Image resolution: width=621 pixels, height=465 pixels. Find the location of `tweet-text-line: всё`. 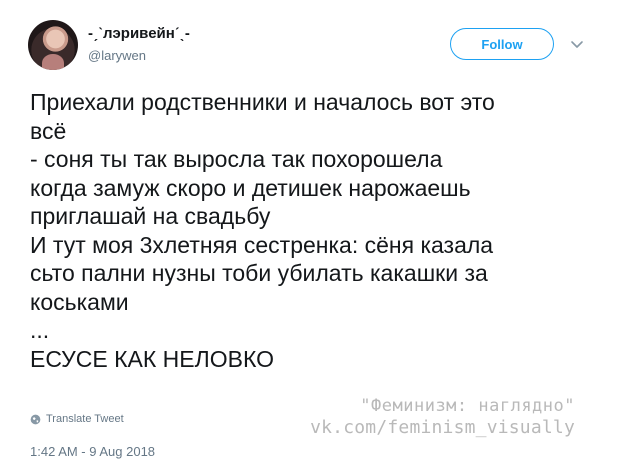

tweet-text-line: всё is located at coordinates (48, 130).